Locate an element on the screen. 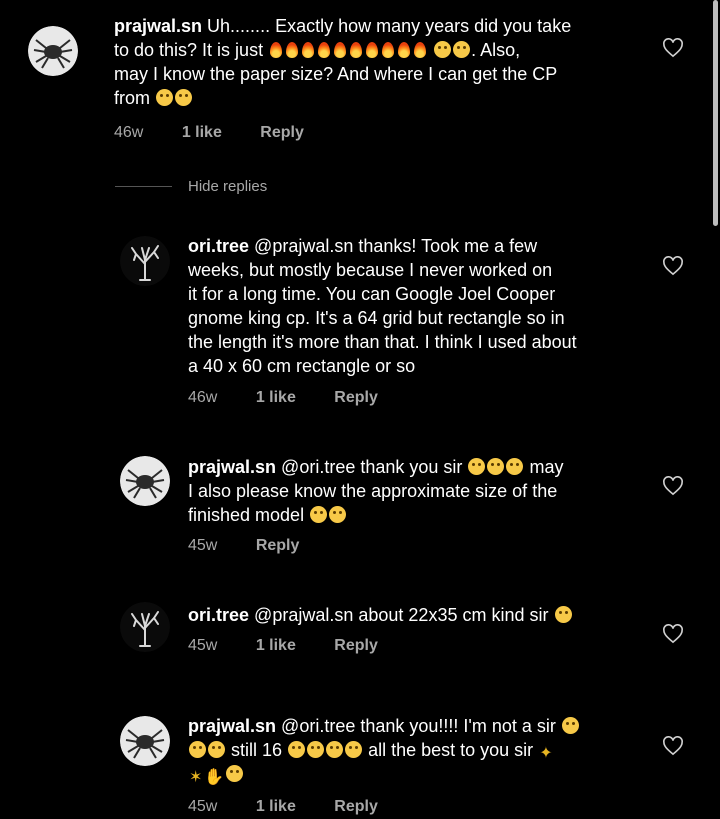 The width and height of the screenshot is (720, 819). thumbs-up-emoji: ✋ is located at coordinates (214, 777).